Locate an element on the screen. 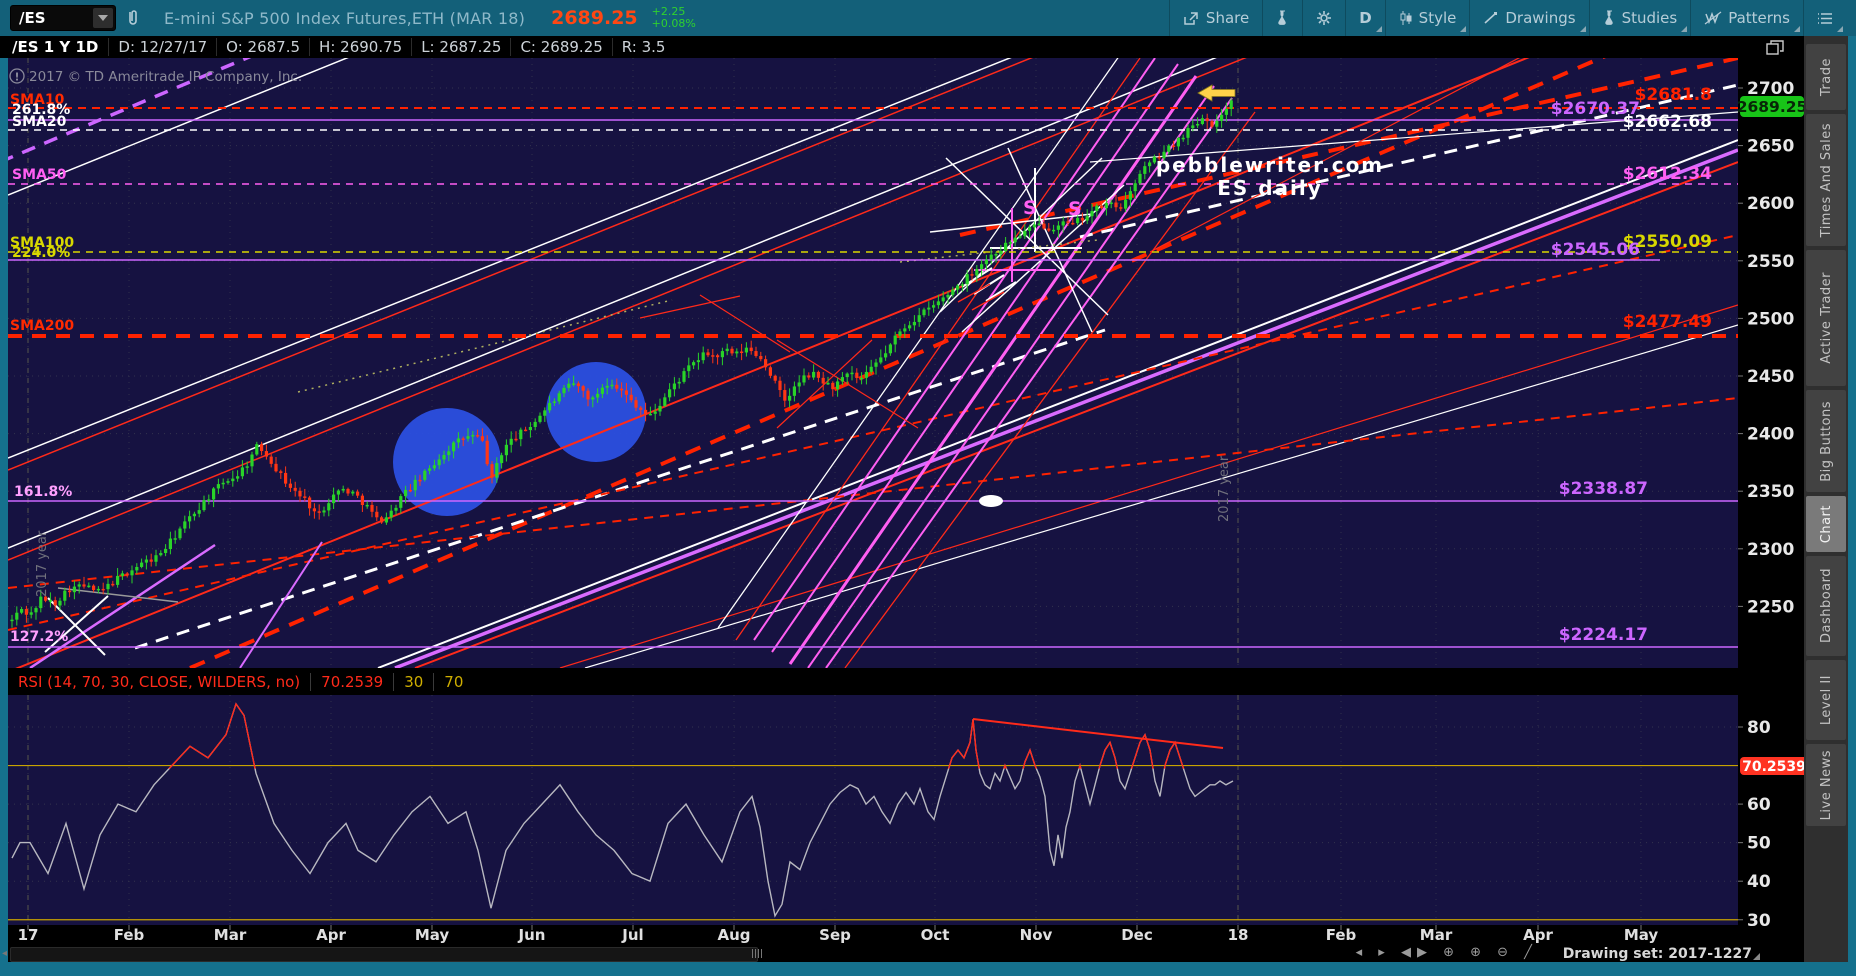 The height and width of the screenshot is (976, 1856). drawings-button: Drawings is located at coordinates (1528, 18).